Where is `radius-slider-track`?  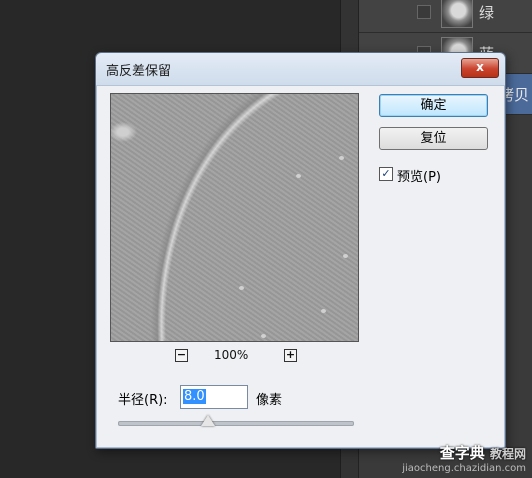 radius-slider-track is located at coordinates (236, 423).